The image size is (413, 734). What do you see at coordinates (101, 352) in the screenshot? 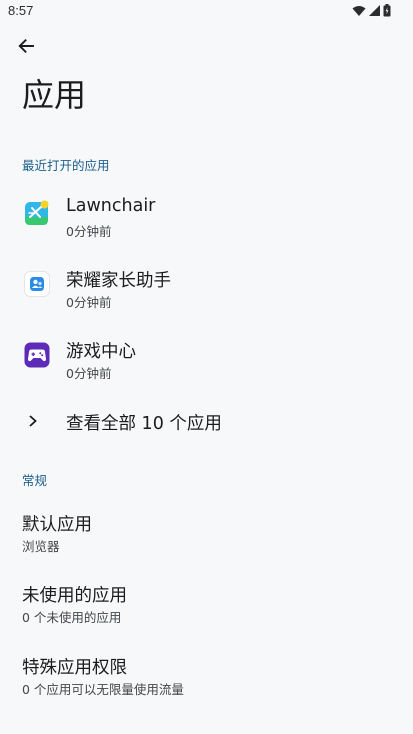
I see `app-name: 游戏中心` at bounding box center [101, 352].